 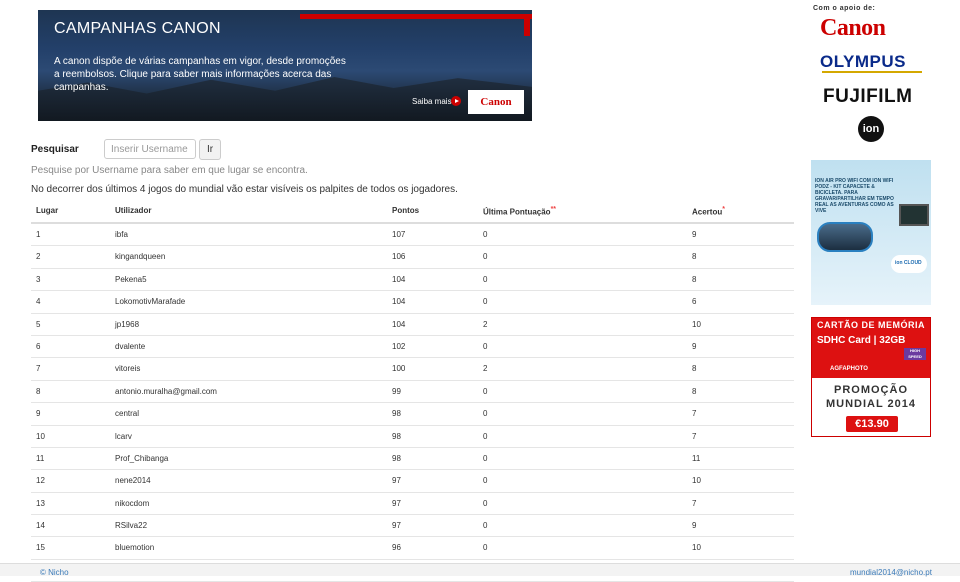 I want to click on cell-lugar: 15, so click(x=40, y=548).